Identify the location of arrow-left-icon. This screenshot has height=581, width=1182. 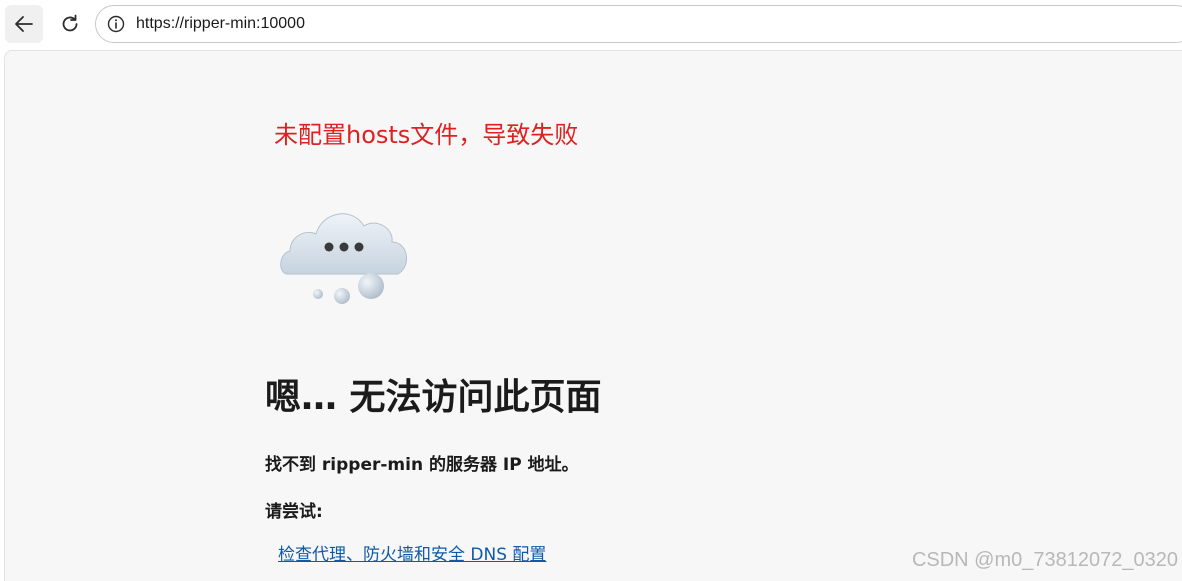
(24, 24).